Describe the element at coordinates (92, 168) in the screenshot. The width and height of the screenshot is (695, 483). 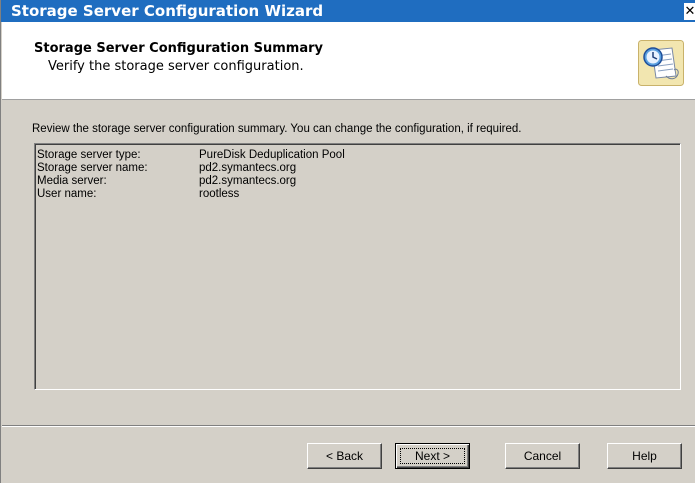
I see `summary-label: Storage server name:` at that location.